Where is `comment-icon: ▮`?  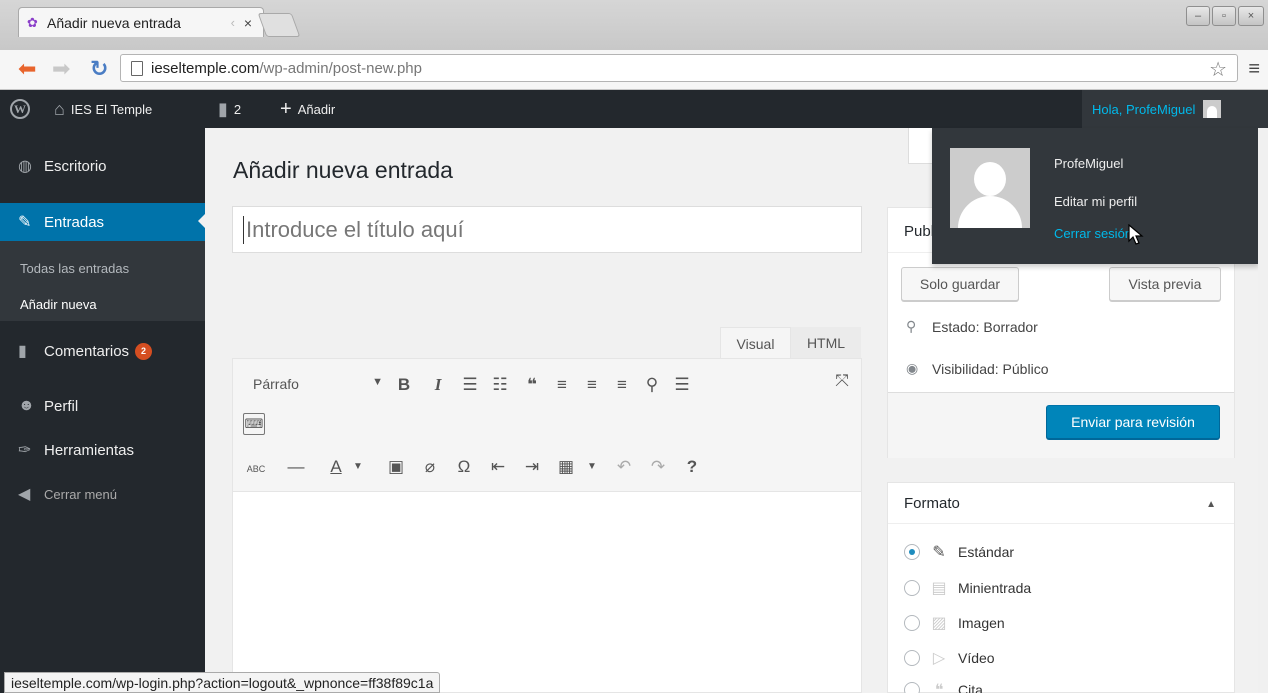 comment-icon: ▮ is located at coordinates (22, 351).